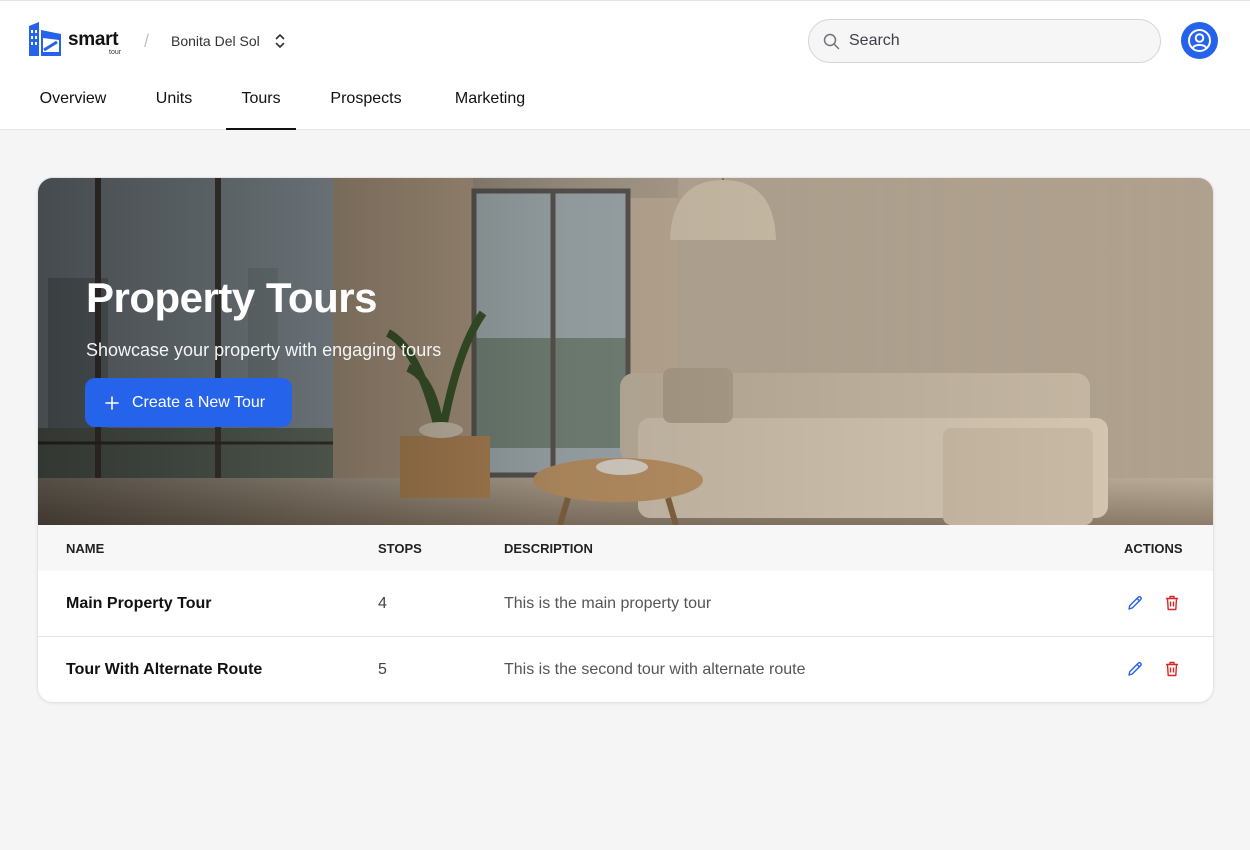 The image size is (1250, 850). Describe the element at coordinates (608, 603) in the screenshot. I see `tour-description: This is the main property tour` at that location.